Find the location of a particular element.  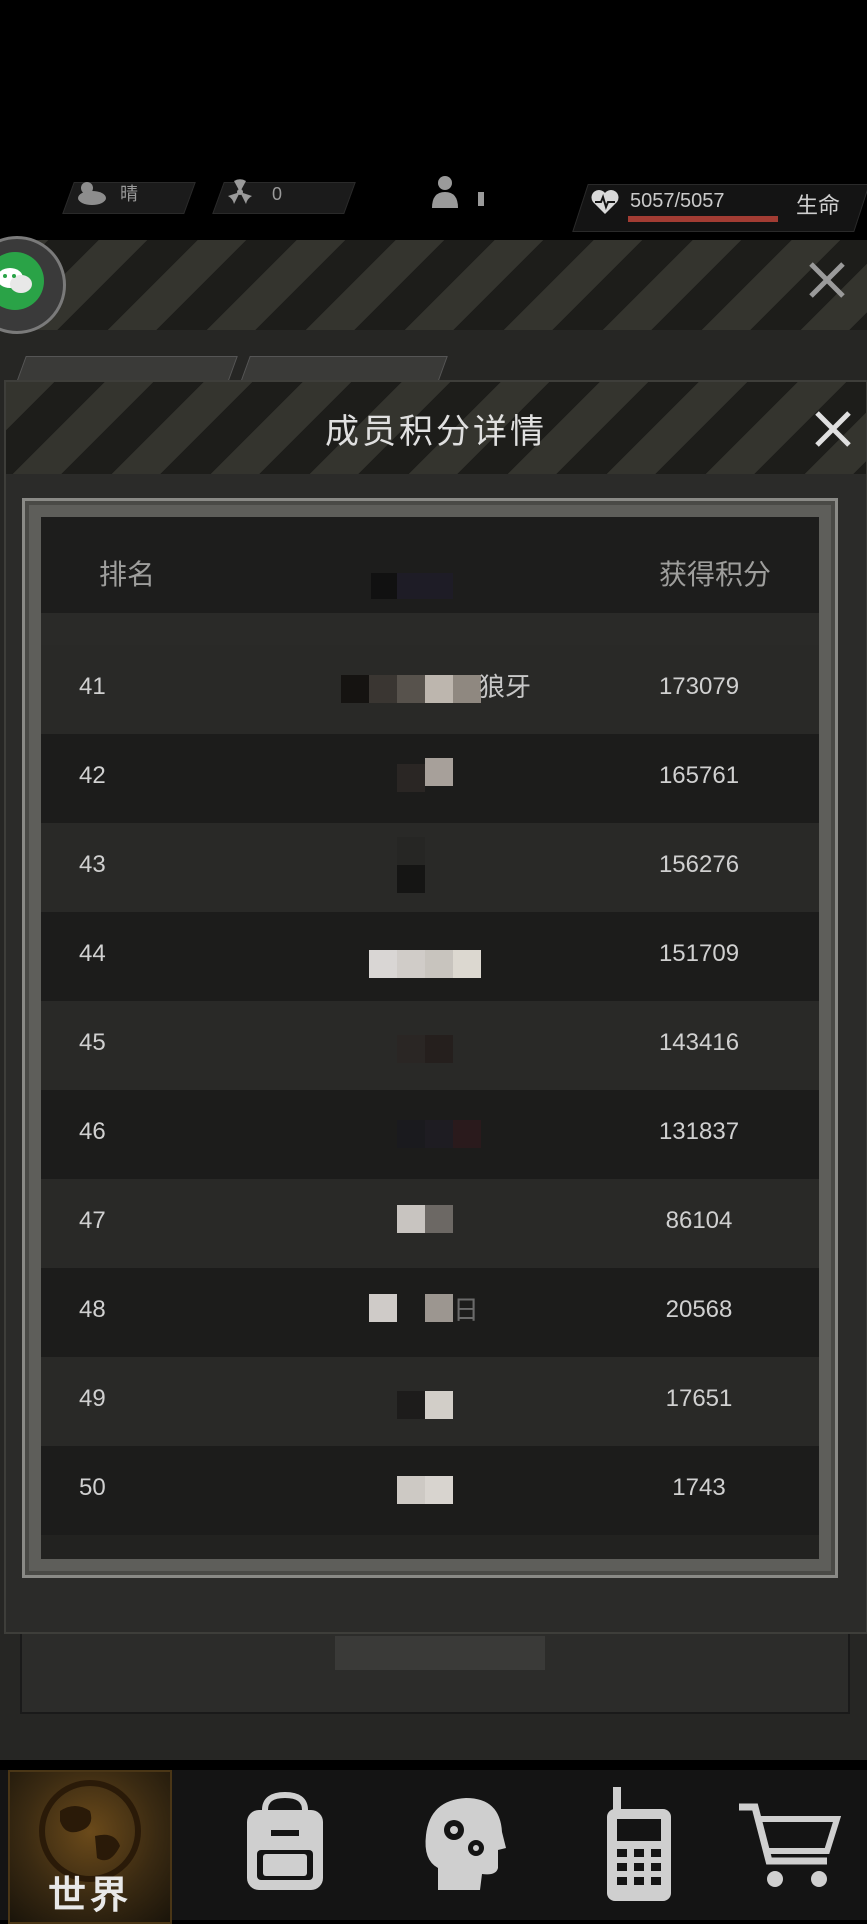

nav-radio-tab is located at coordinates (639, 1845).